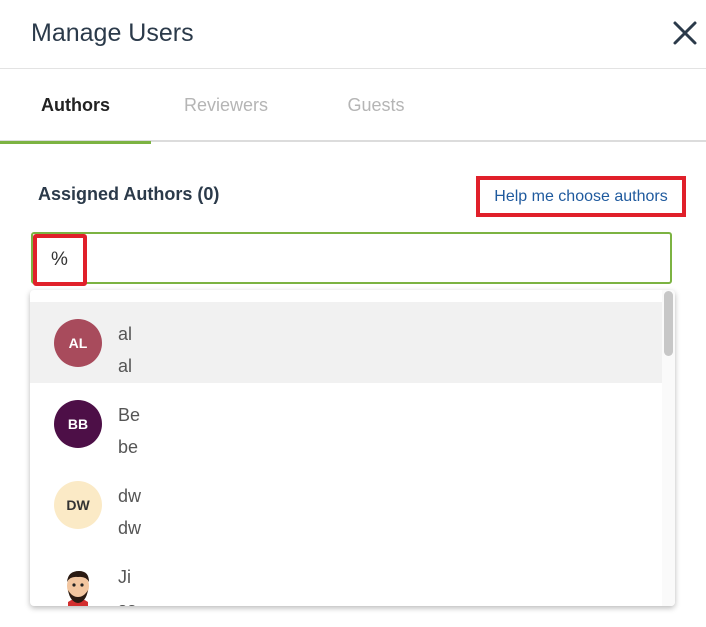  I want to click on dialog-header: Manage Users, so click(353, 34).